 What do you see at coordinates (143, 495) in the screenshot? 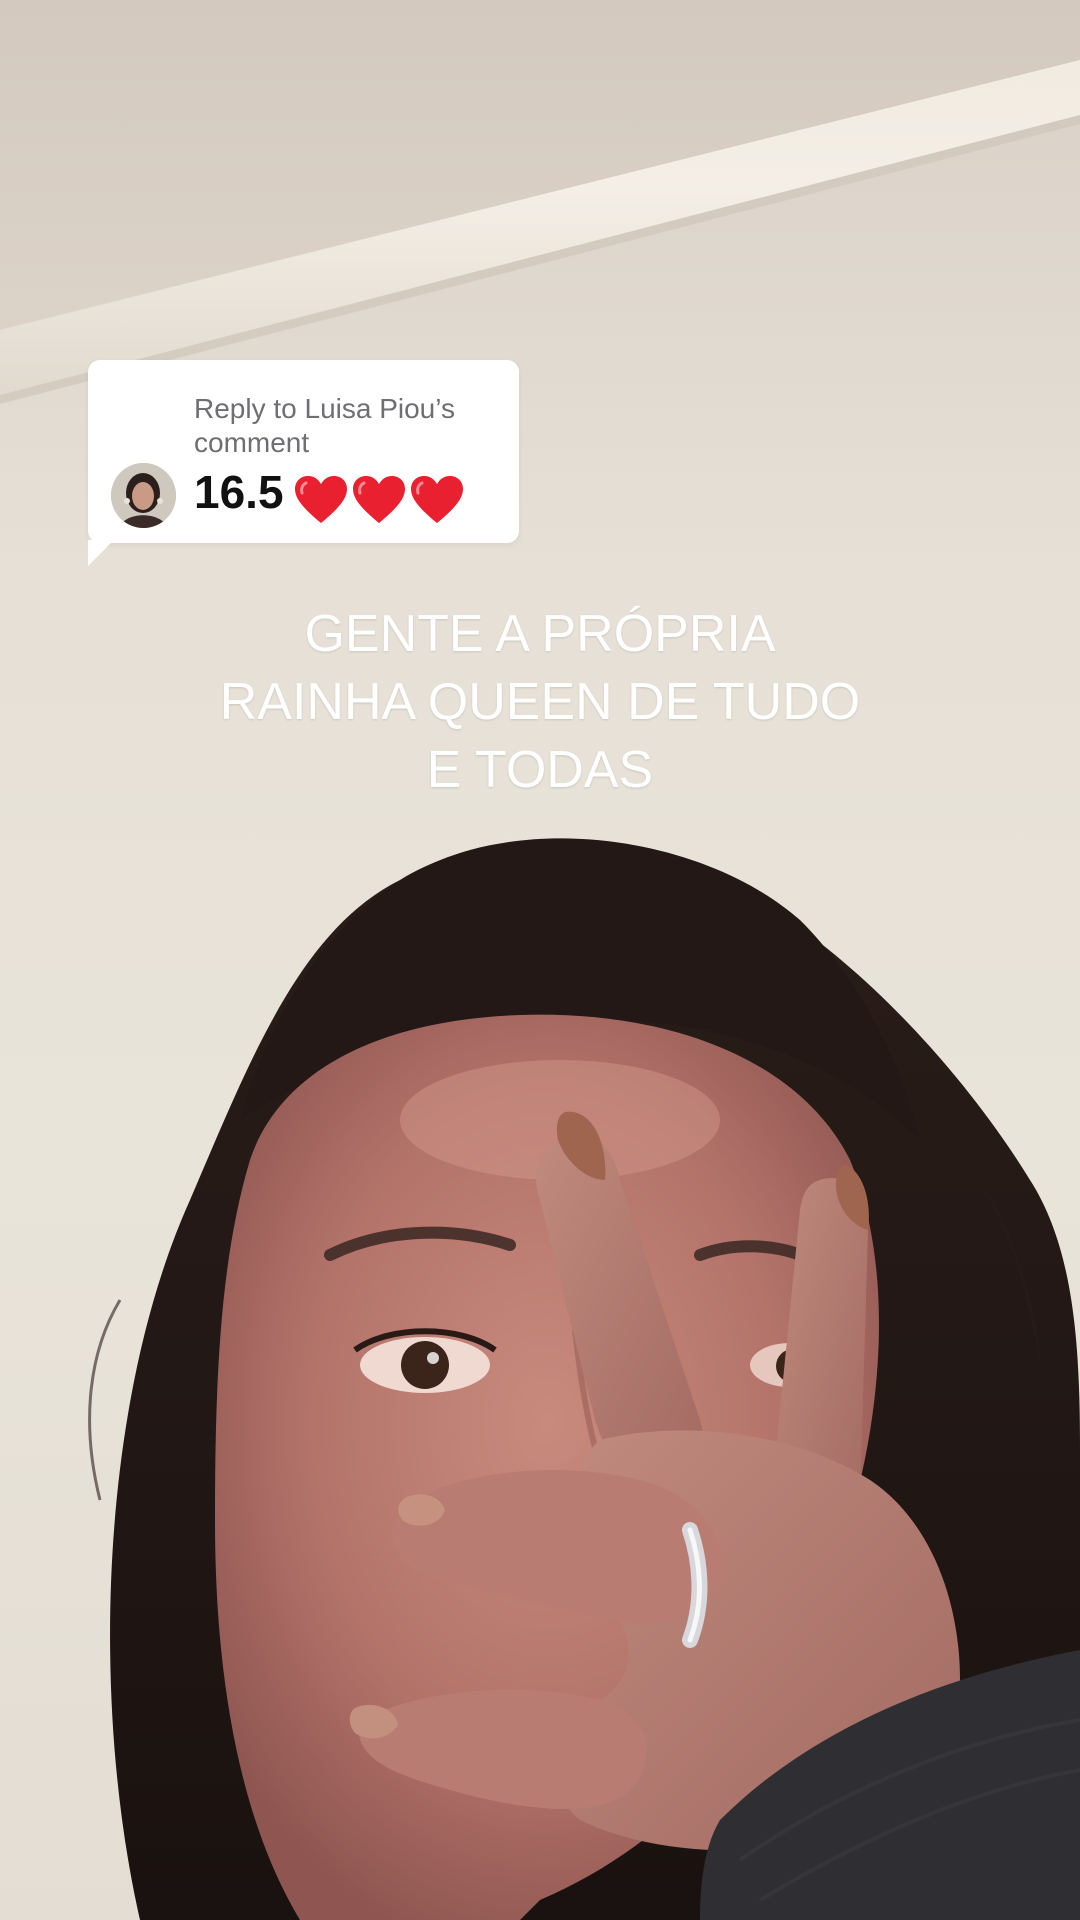
I see `commenter-avatar` at bounding box center [143, 495].